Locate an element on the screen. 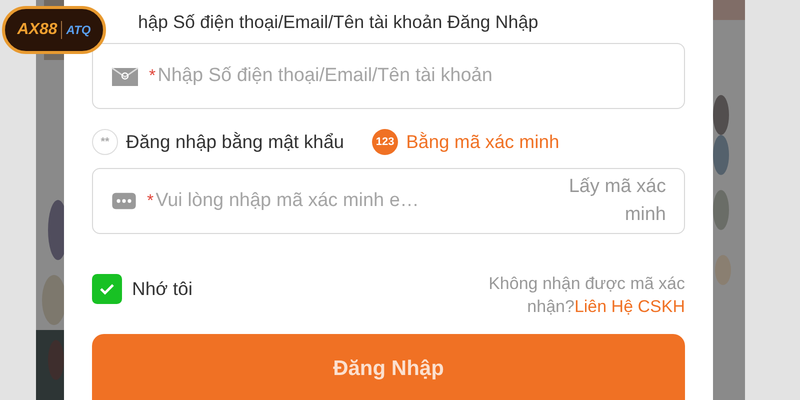 This screenshot has width=800, height=400. message-icon is located at coordinates (124, 201).